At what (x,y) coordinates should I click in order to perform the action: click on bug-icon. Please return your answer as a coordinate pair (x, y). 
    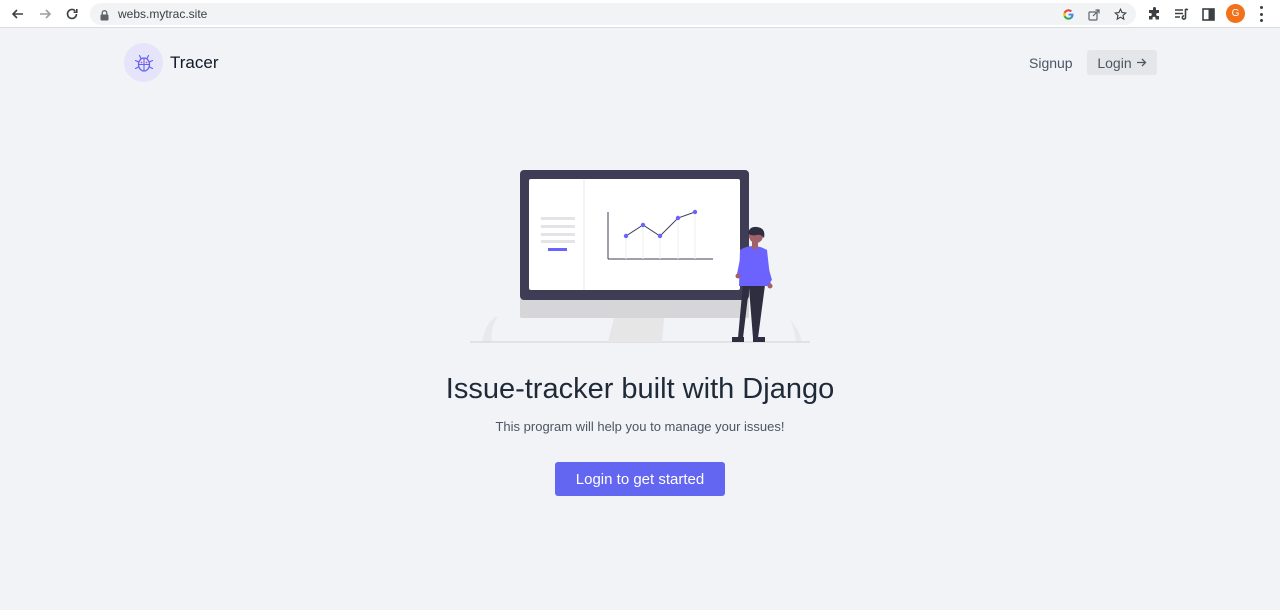
    Looking at the image, I should click on (143, 63).